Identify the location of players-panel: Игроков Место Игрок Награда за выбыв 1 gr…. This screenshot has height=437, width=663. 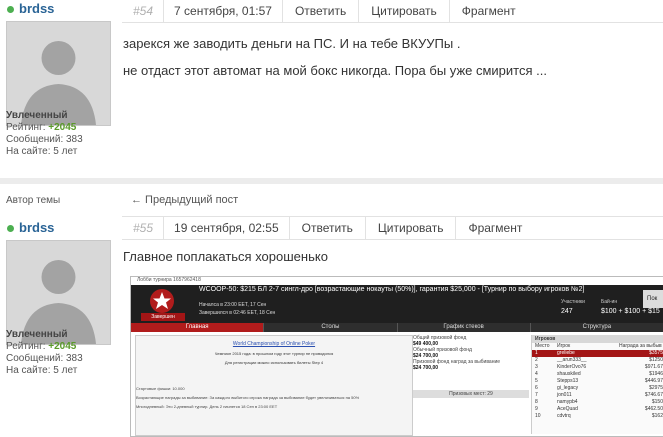
(597, 384).